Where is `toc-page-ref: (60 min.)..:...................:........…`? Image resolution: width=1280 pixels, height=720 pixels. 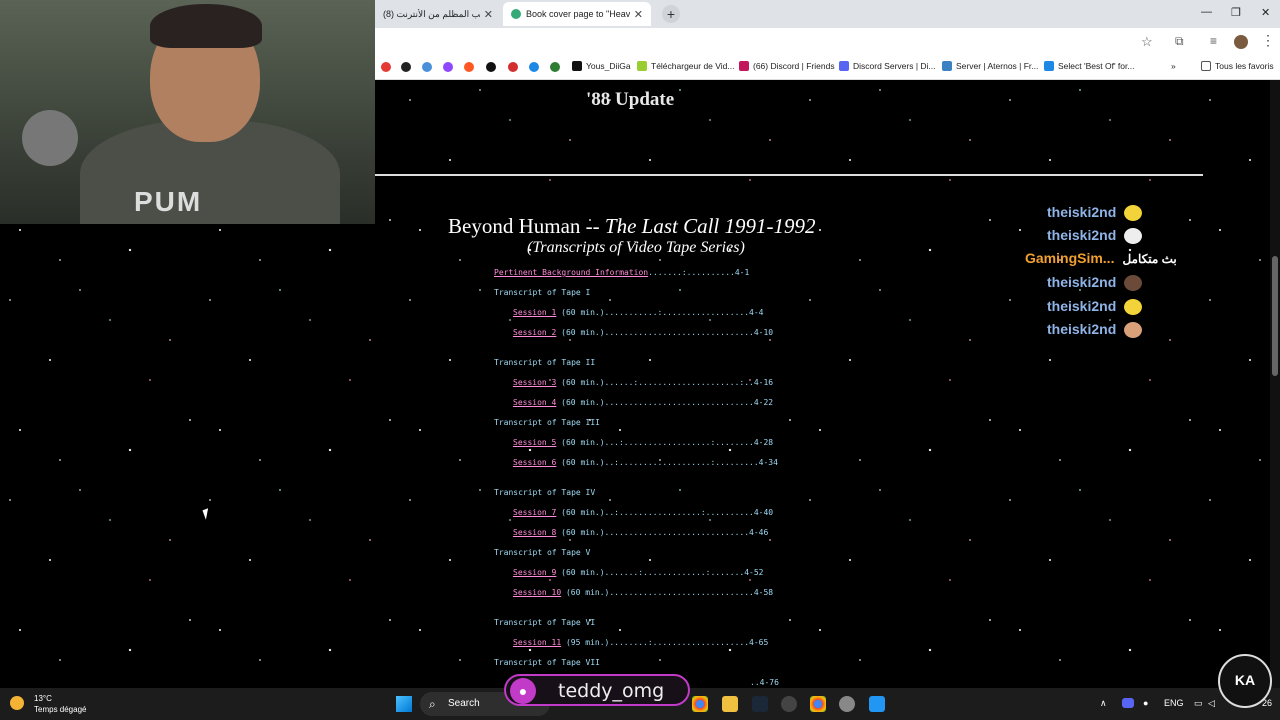 toc-page-ref: (60 min.)..:...................:........… is located at coordinates (667, 462).